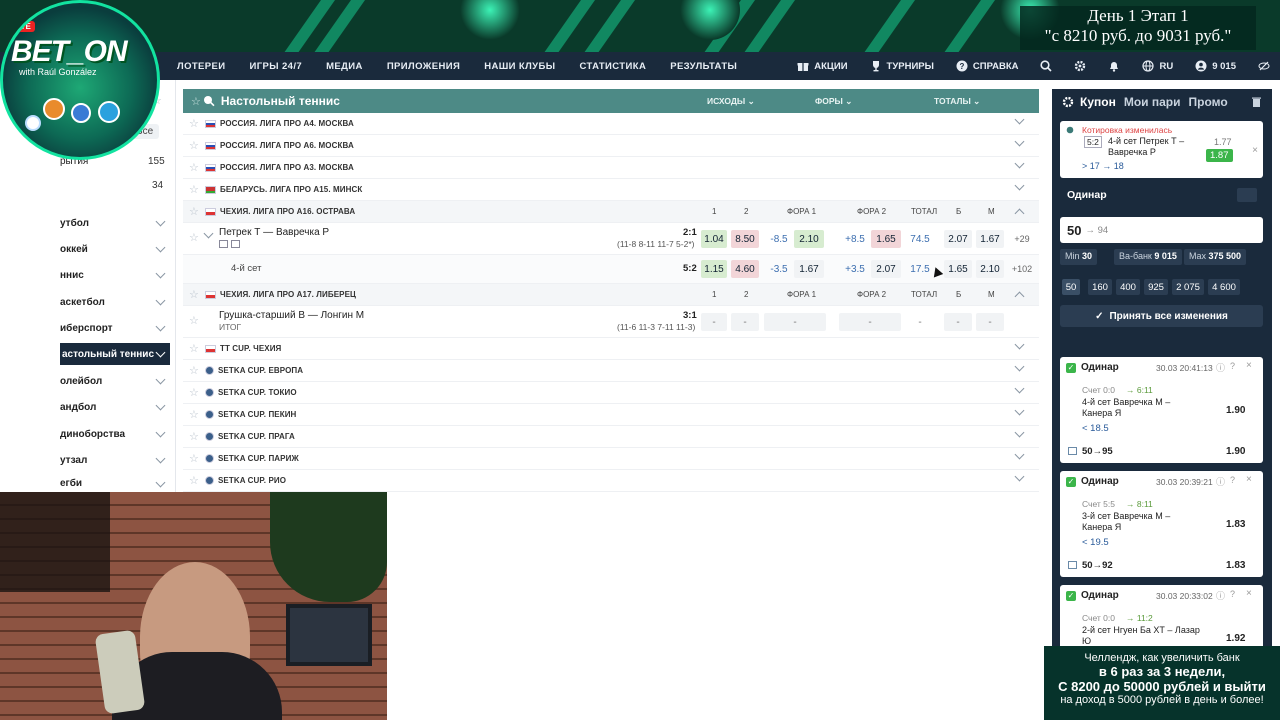  I want to click on trash-icon, so click(1256, 102).